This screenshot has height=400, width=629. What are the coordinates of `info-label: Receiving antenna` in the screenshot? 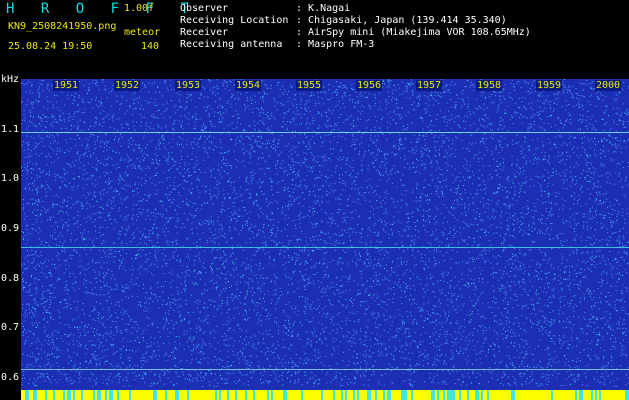 It's located at (231, 44).